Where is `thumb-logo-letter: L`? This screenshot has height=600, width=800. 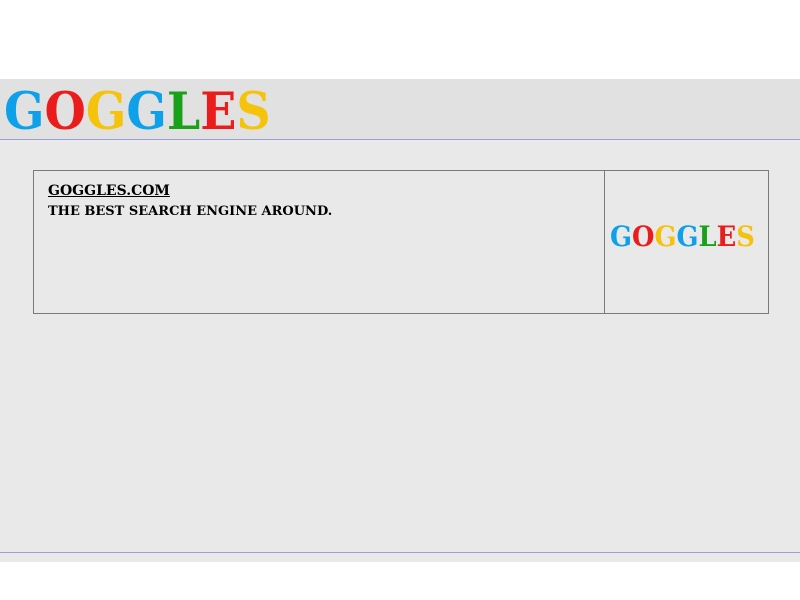 thumb-logo-letter: L is located at coordinates (707, 236).